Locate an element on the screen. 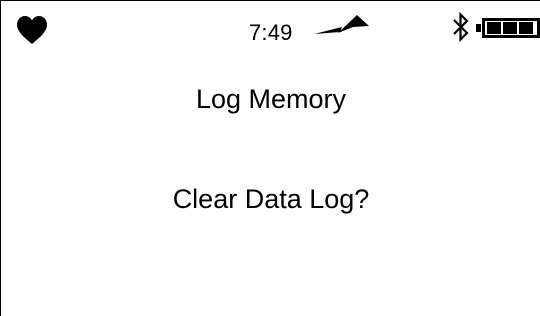 This screenshot has width=540, height=316. page-title: Log Memory is located at coordinates (271, 99).